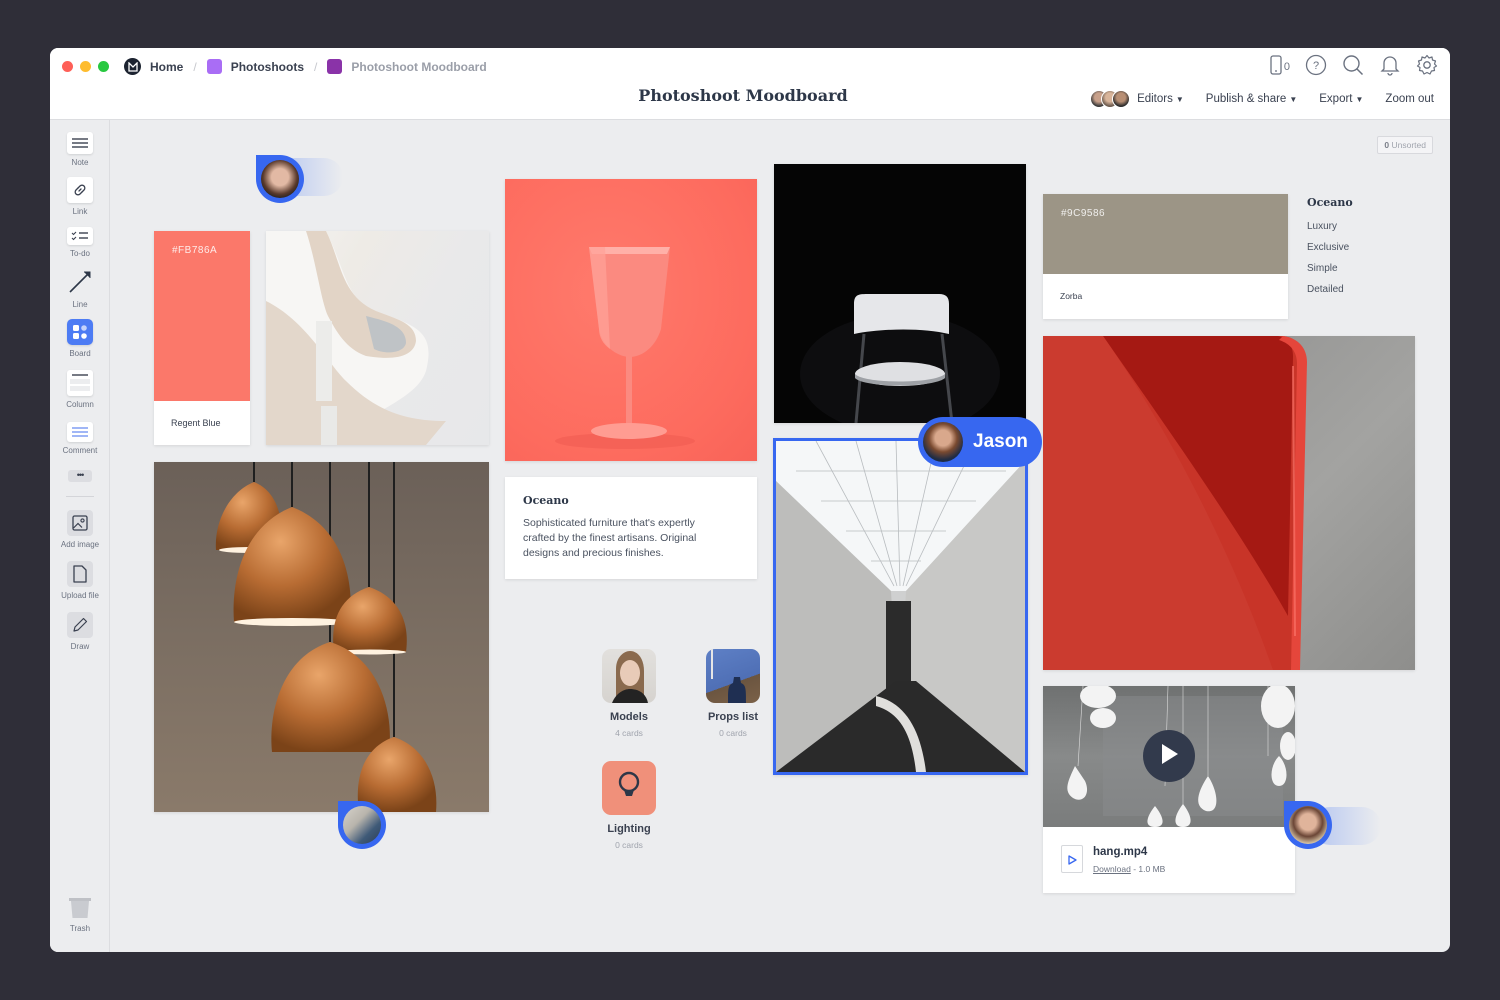 This screenshot has height=1000, width=1500. What do you see at coordinates (546, 500) in the screenshot?
I see `note-title: Oceano` at bounding box center [546, 500].